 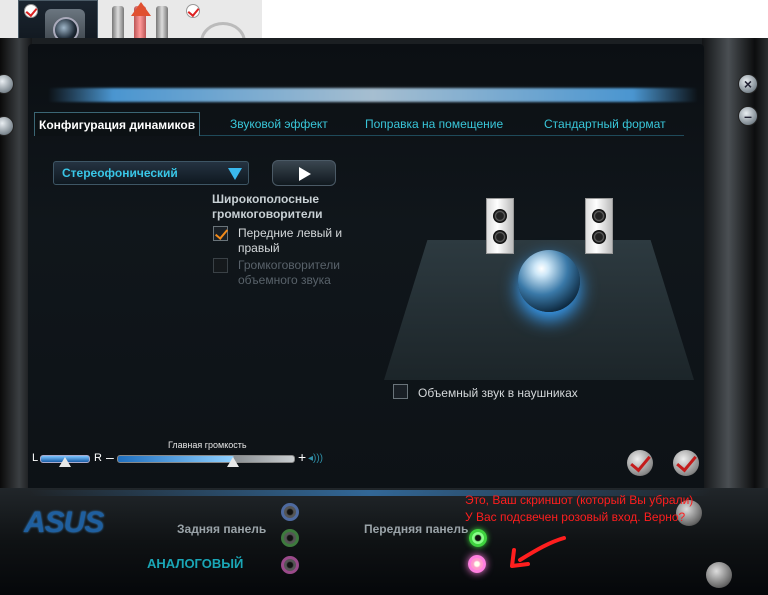 I want to click on master-volume-thumb, so click(x=233, y=462).